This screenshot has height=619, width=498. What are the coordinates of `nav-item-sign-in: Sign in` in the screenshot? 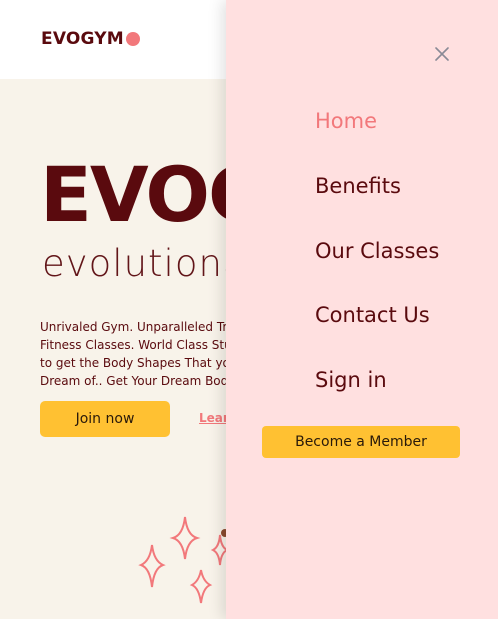 It's located at (351, 380).